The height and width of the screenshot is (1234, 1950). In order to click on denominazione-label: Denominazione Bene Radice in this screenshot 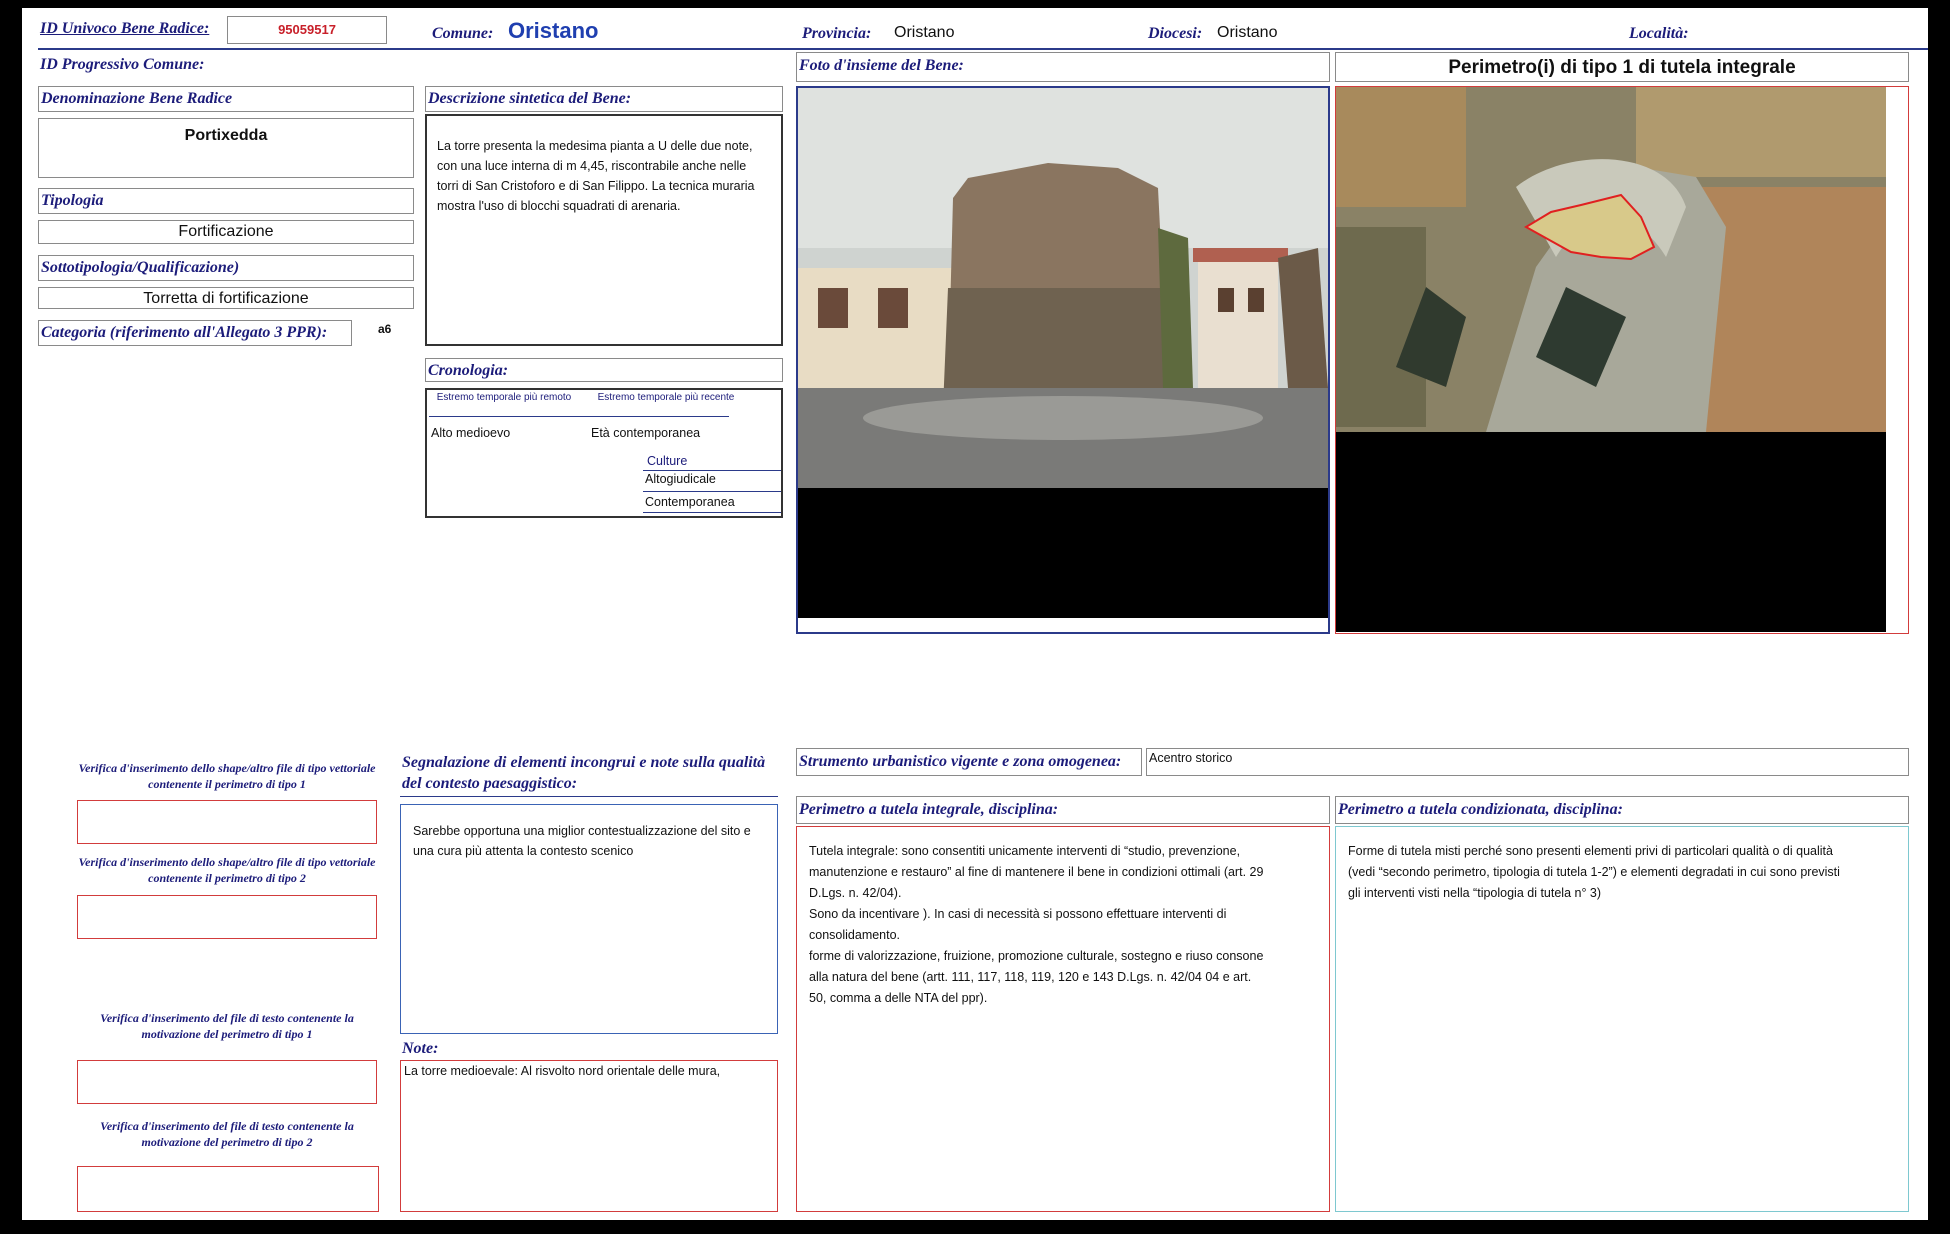, I will do `click(137, 98)`.